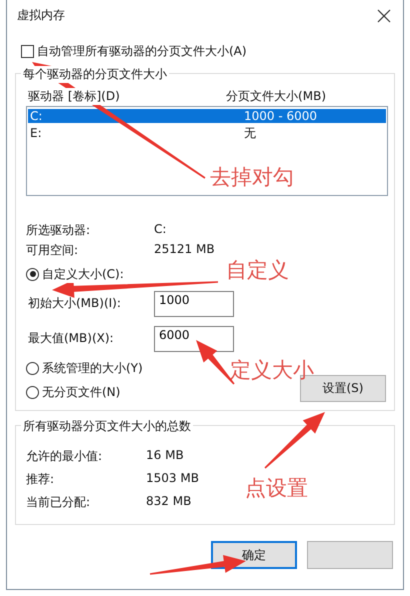  Describe the element at coordinates (160, 230) in the screenshot. I see `info-value: C:` at that location.